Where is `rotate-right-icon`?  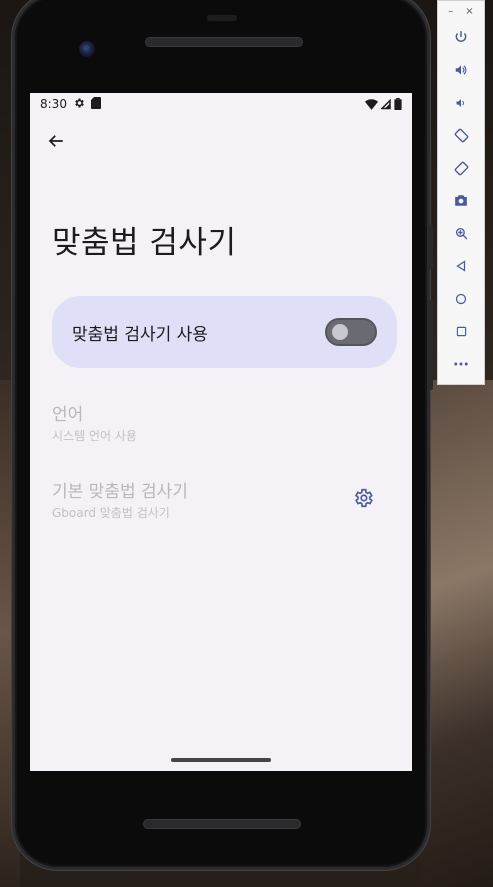 rotate-right-icon is located at coordinates (461, 168).